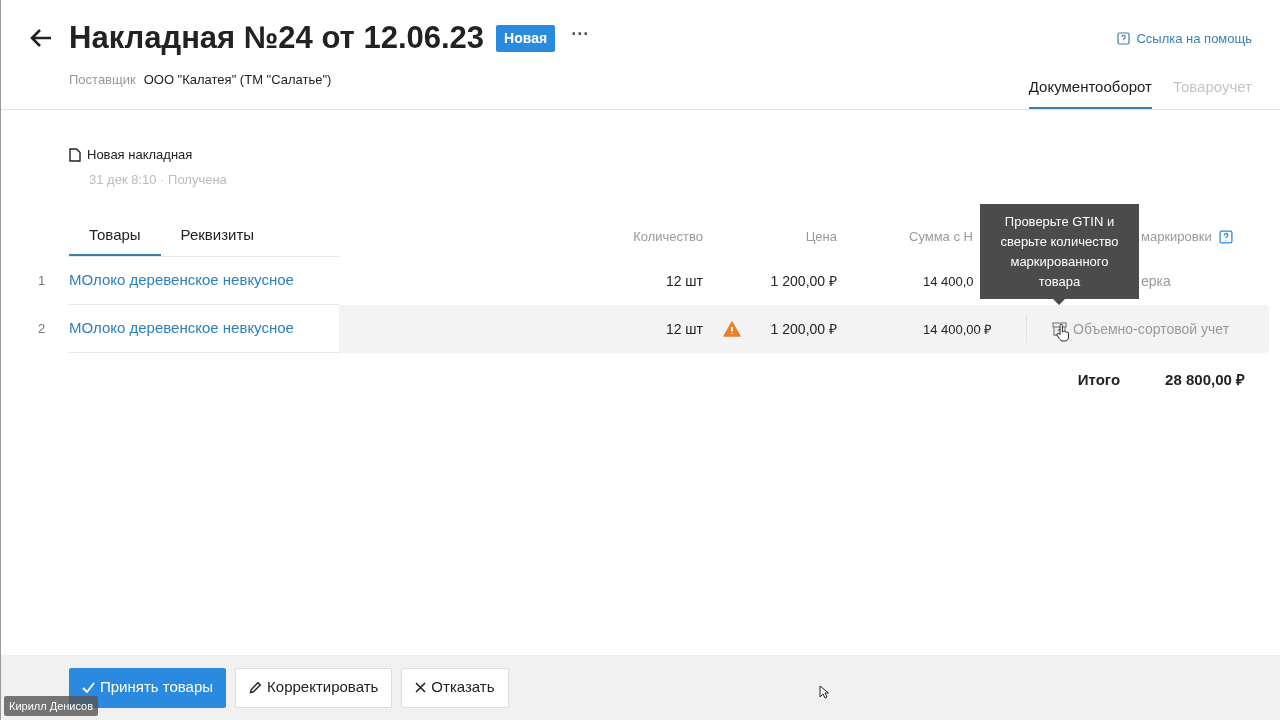  I want to click on hand-cursor-icon, so click(1063, 333).